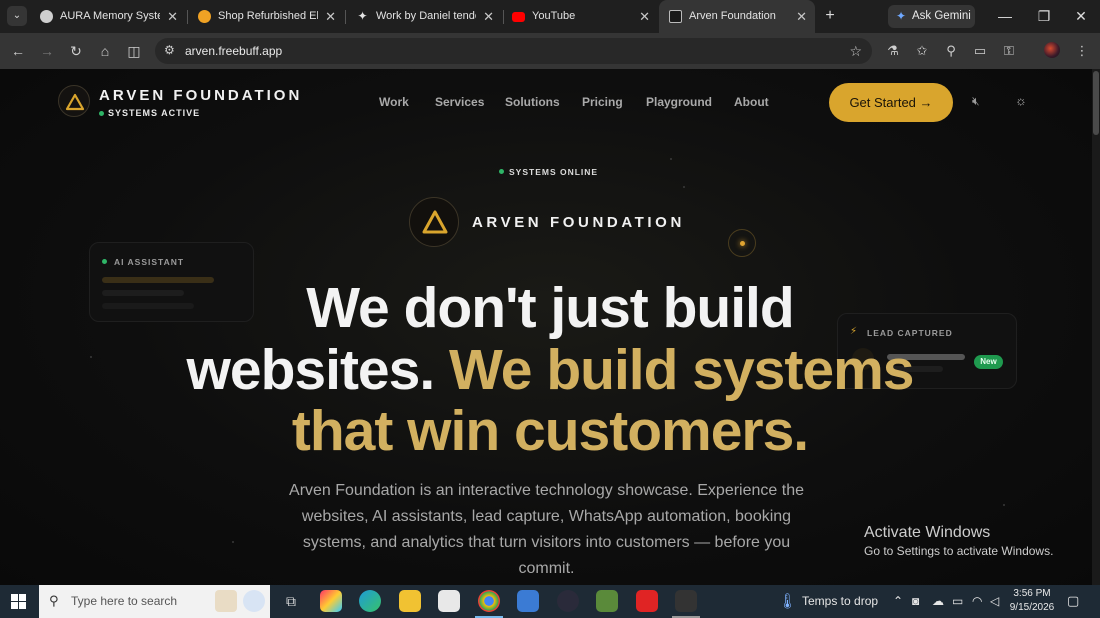  I want to click on clock: 3:56 PM 9/15/2026, so click(1032, 601).